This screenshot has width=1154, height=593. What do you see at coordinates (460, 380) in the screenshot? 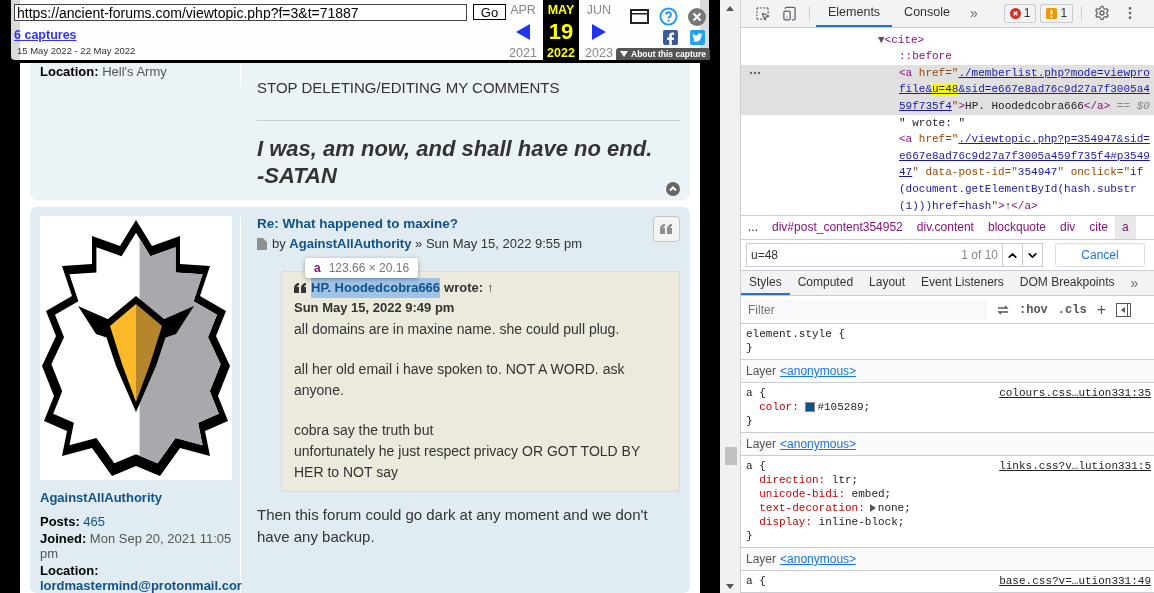
I see `quote-text: all her old email i have spoken to. NOT A WORD. ask anyone.` at bounding box center [460, 380].